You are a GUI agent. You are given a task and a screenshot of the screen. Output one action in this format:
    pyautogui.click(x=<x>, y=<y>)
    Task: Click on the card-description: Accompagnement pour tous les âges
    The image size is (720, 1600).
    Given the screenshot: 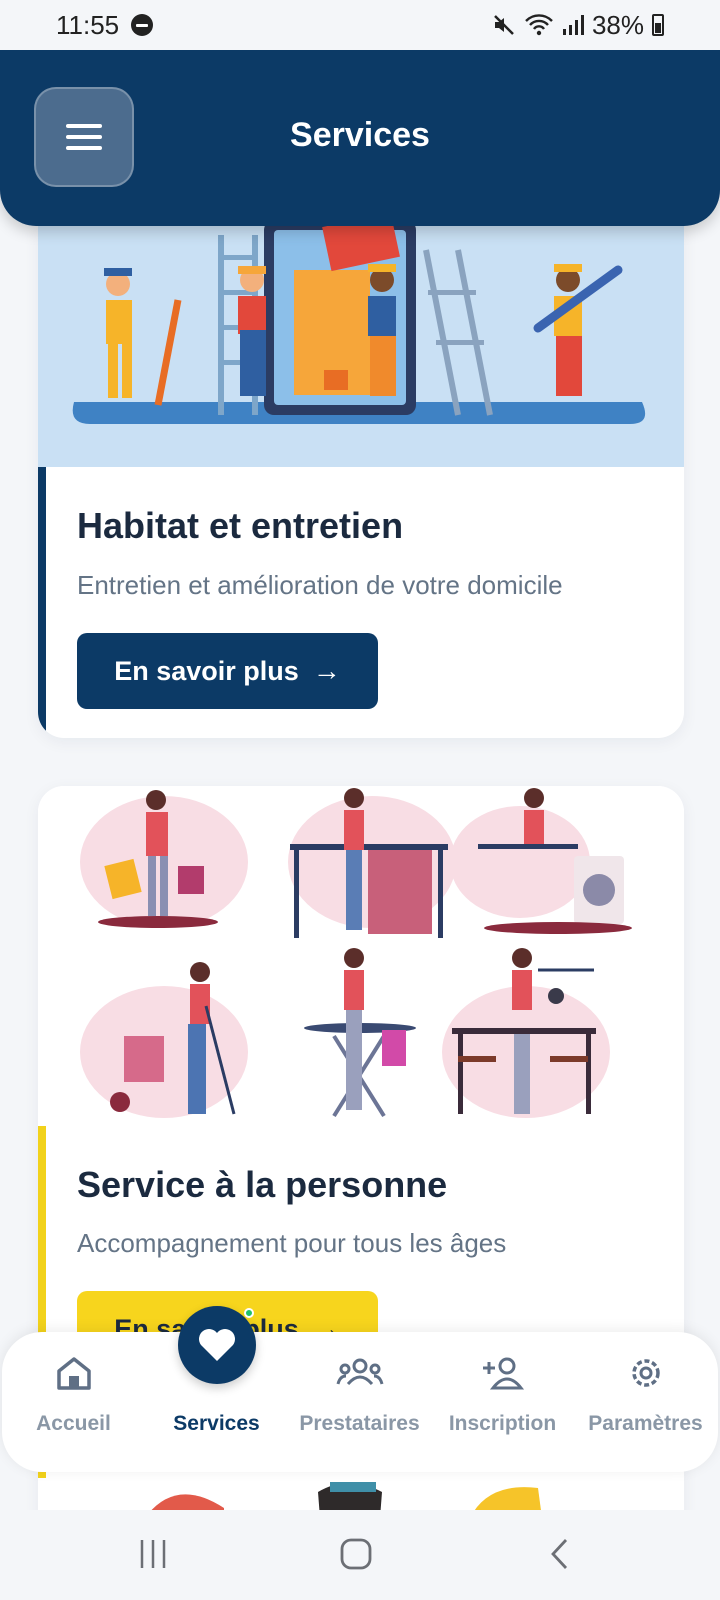 What is the action you would take?
    pyautogui.click(x=292, y=1243)
    